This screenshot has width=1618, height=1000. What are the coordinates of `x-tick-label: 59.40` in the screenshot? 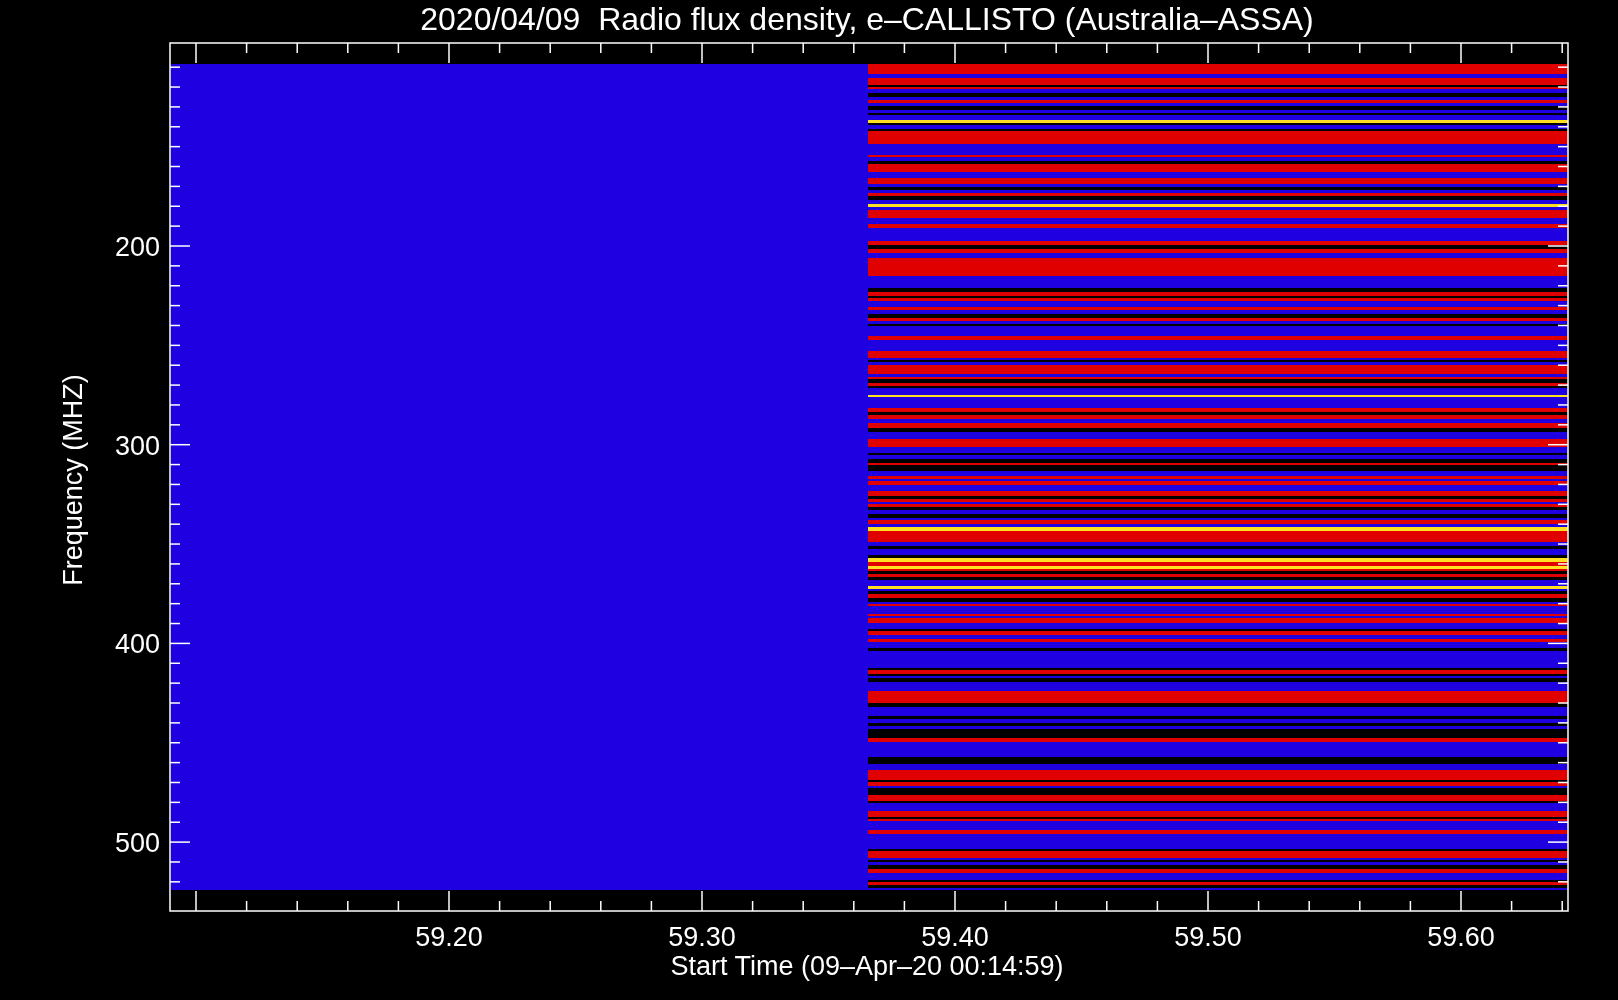 It's located at (955, 937).